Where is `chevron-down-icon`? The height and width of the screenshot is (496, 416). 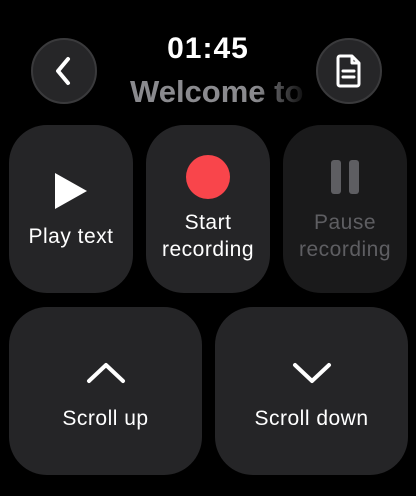
chevron-down-icon is located at coordinates (311, 372).